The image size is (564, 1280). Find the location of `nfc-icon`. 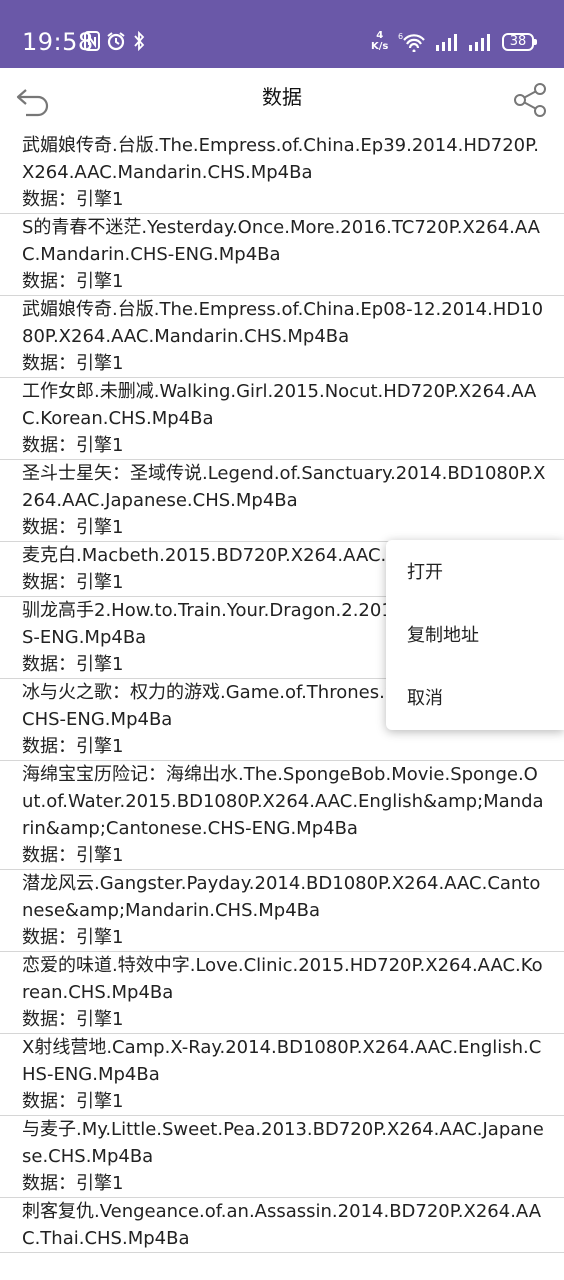

nfc-icon is located at coordinates (92, 41).